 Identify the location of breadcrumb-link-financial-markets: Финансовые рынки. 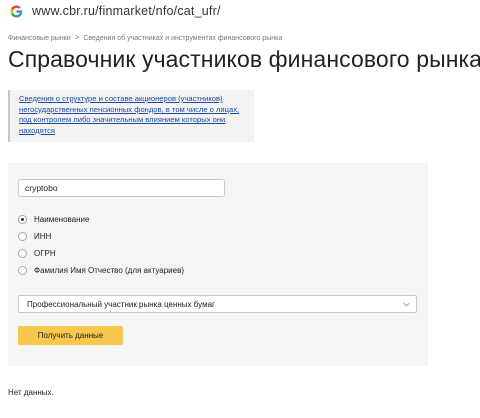
(39, 38).